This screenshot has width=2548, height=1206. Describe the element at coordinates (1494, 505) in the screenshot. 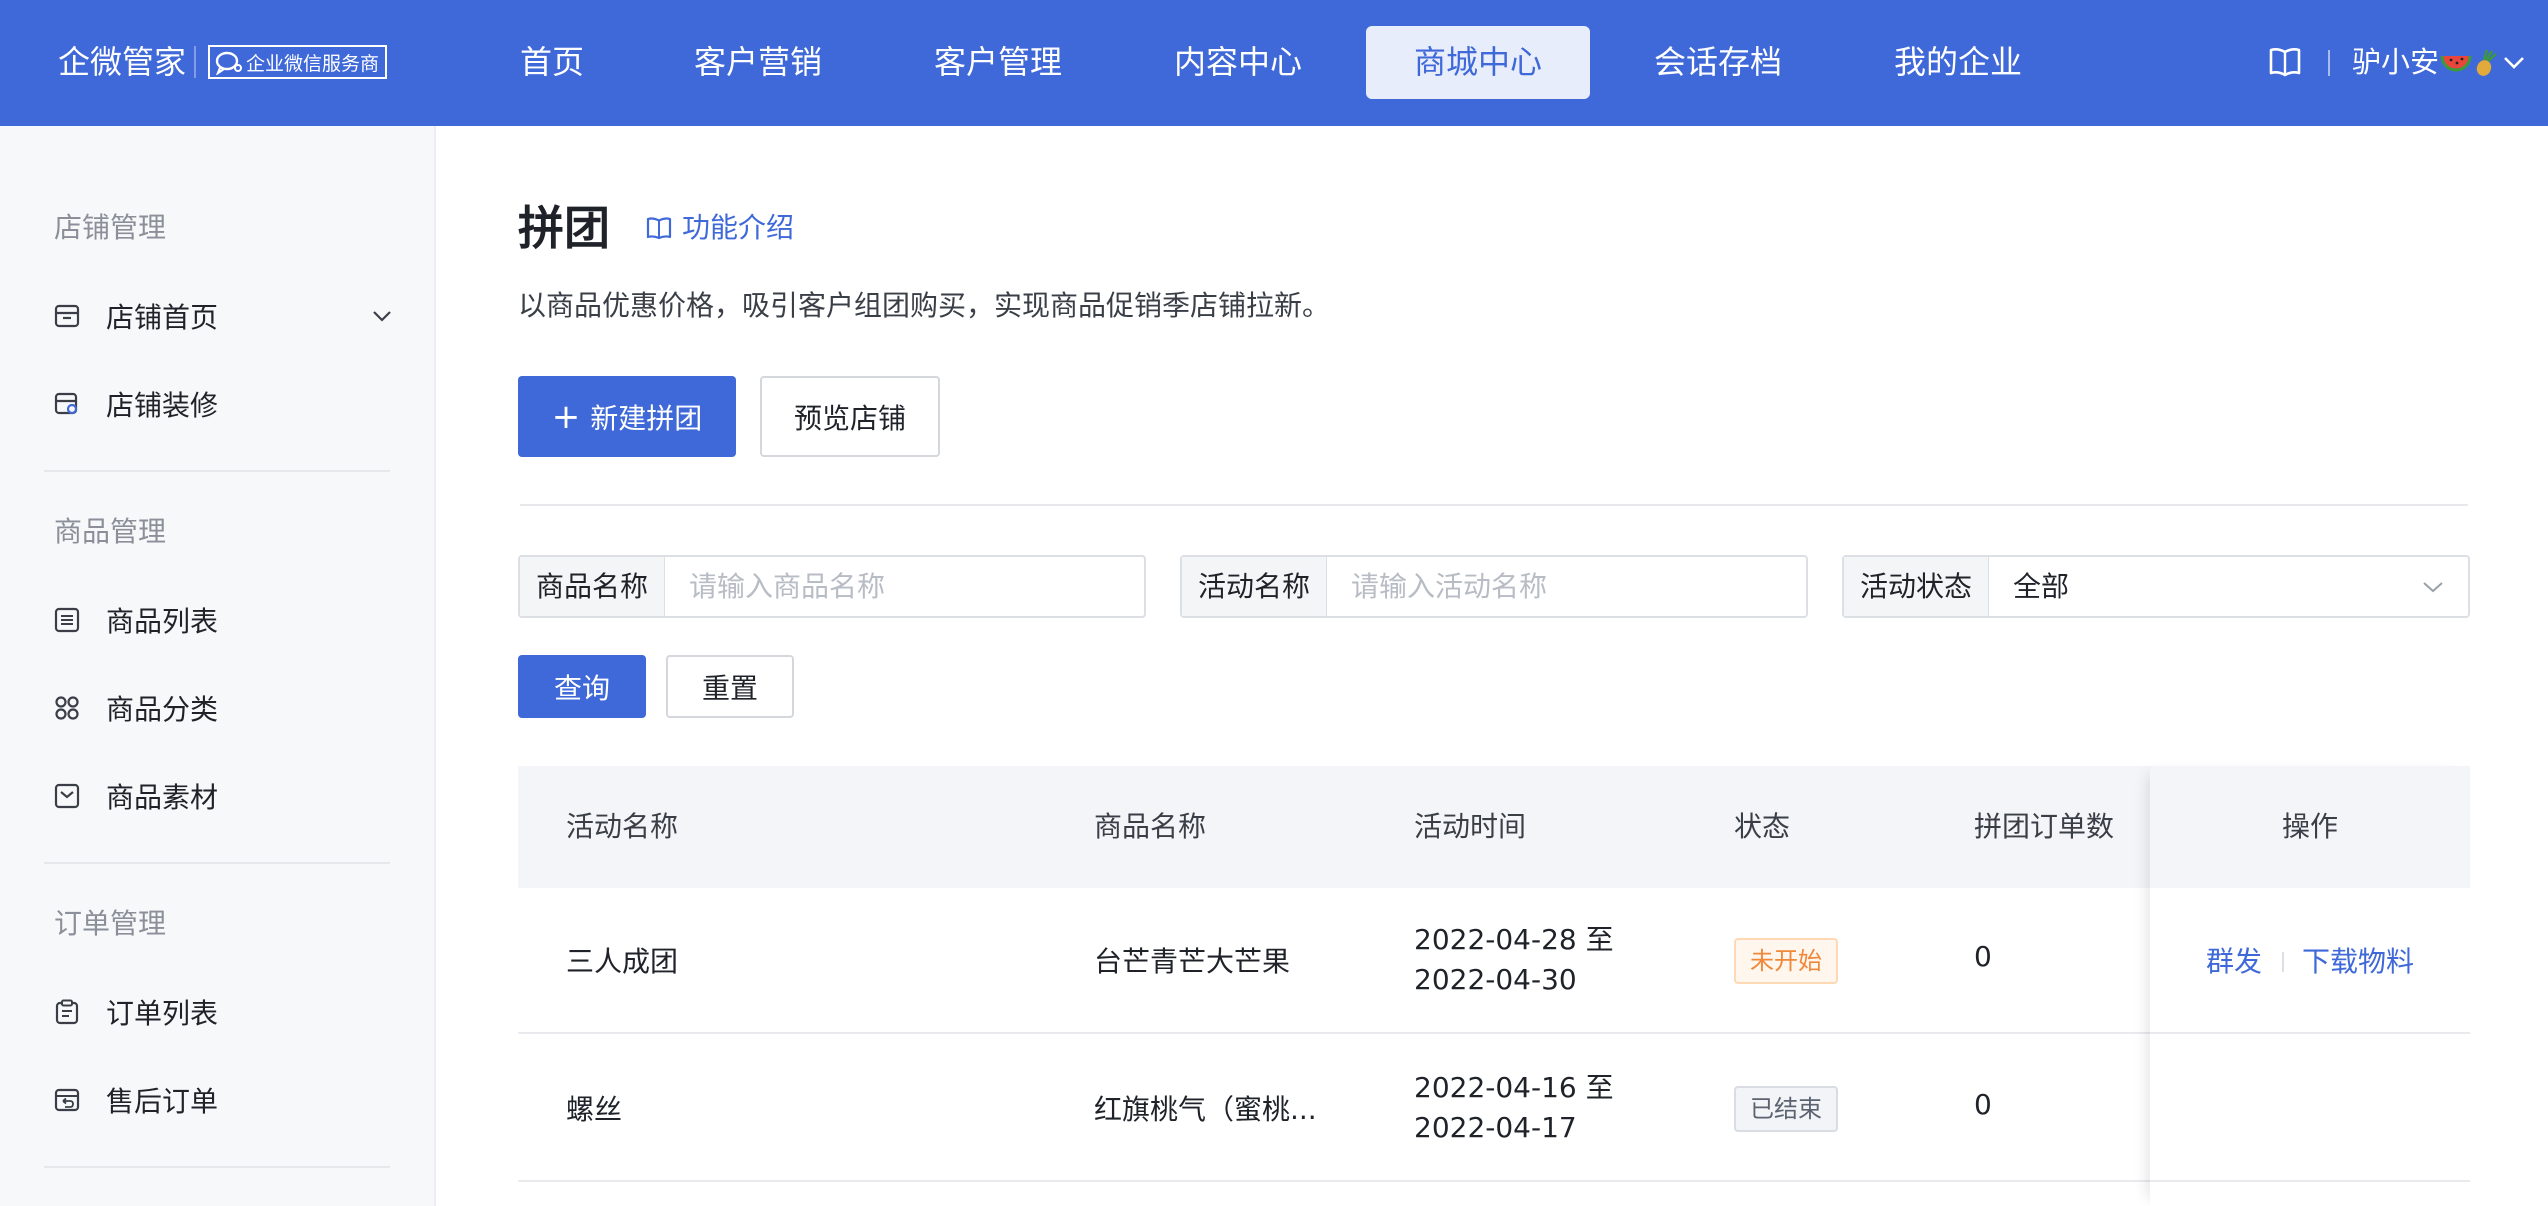

I see `section-divider` at that location.